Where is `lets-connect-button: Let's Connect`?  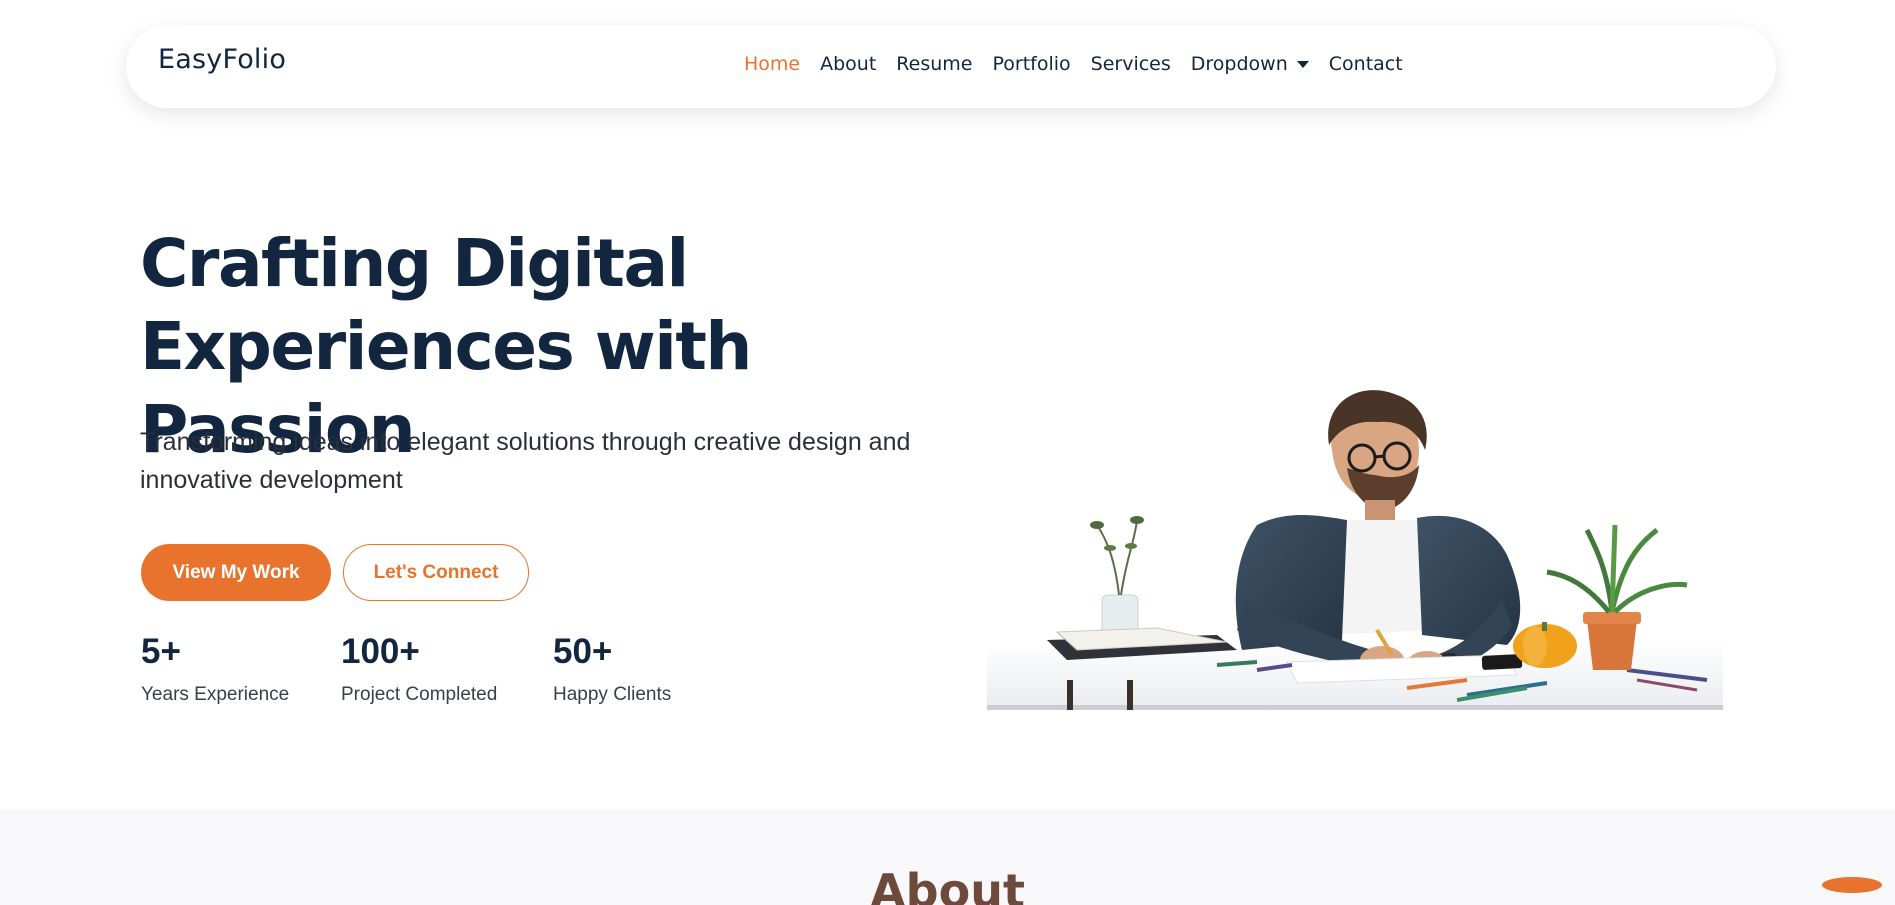 lets-connect-button: Let's Connect is located at coordinates (436, 572).